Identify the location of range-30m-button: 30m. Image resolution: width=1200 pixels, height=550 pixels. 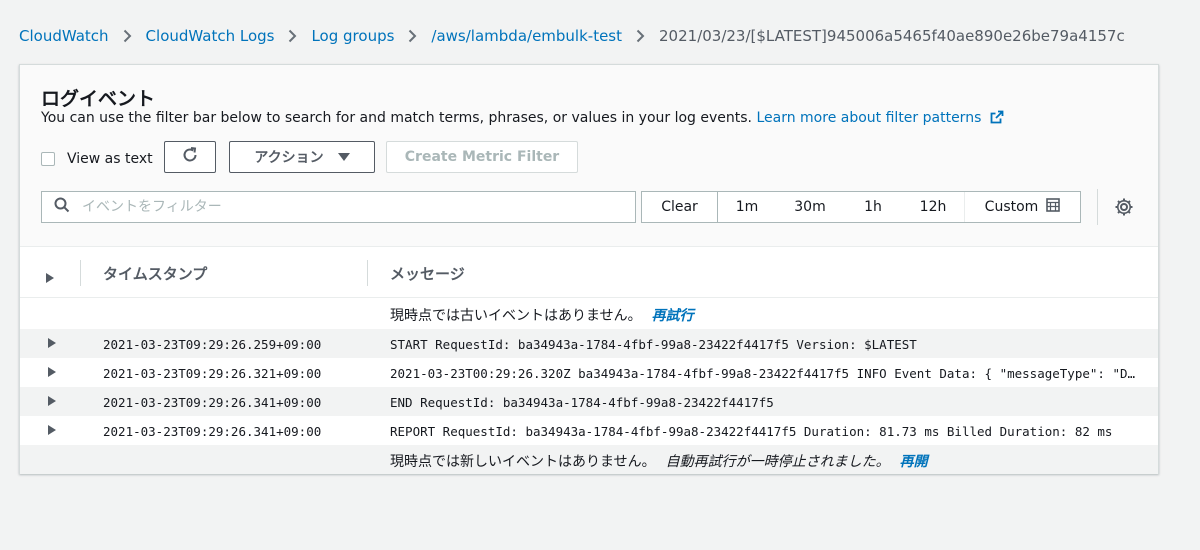
(810, 207).